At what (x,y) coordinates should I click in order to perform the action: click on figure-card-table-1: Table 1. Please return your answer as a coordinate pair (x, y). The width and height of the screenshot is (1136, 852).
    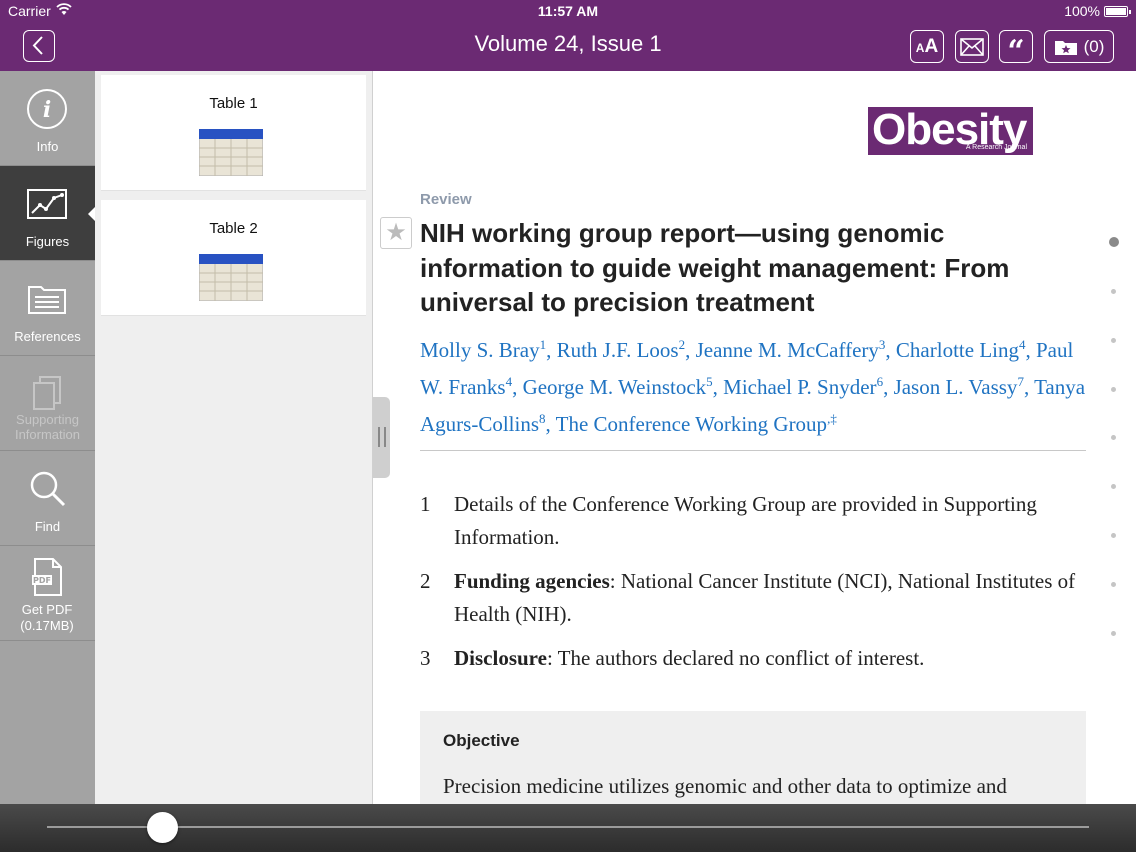
    Looking at the image, I should click on (233, 133).